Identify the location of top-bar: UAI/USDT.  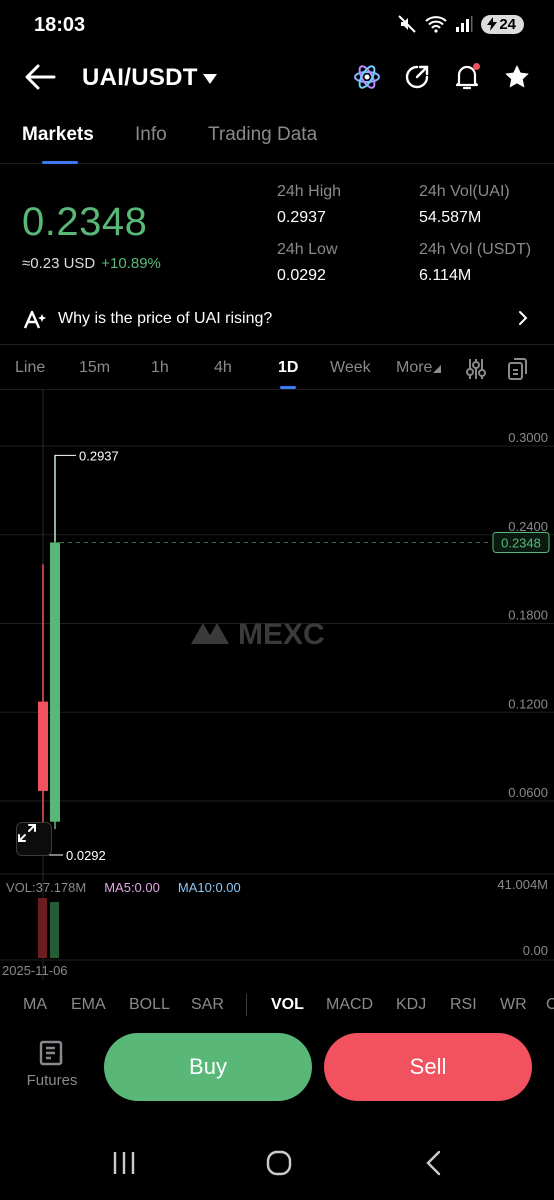
(277, 77).